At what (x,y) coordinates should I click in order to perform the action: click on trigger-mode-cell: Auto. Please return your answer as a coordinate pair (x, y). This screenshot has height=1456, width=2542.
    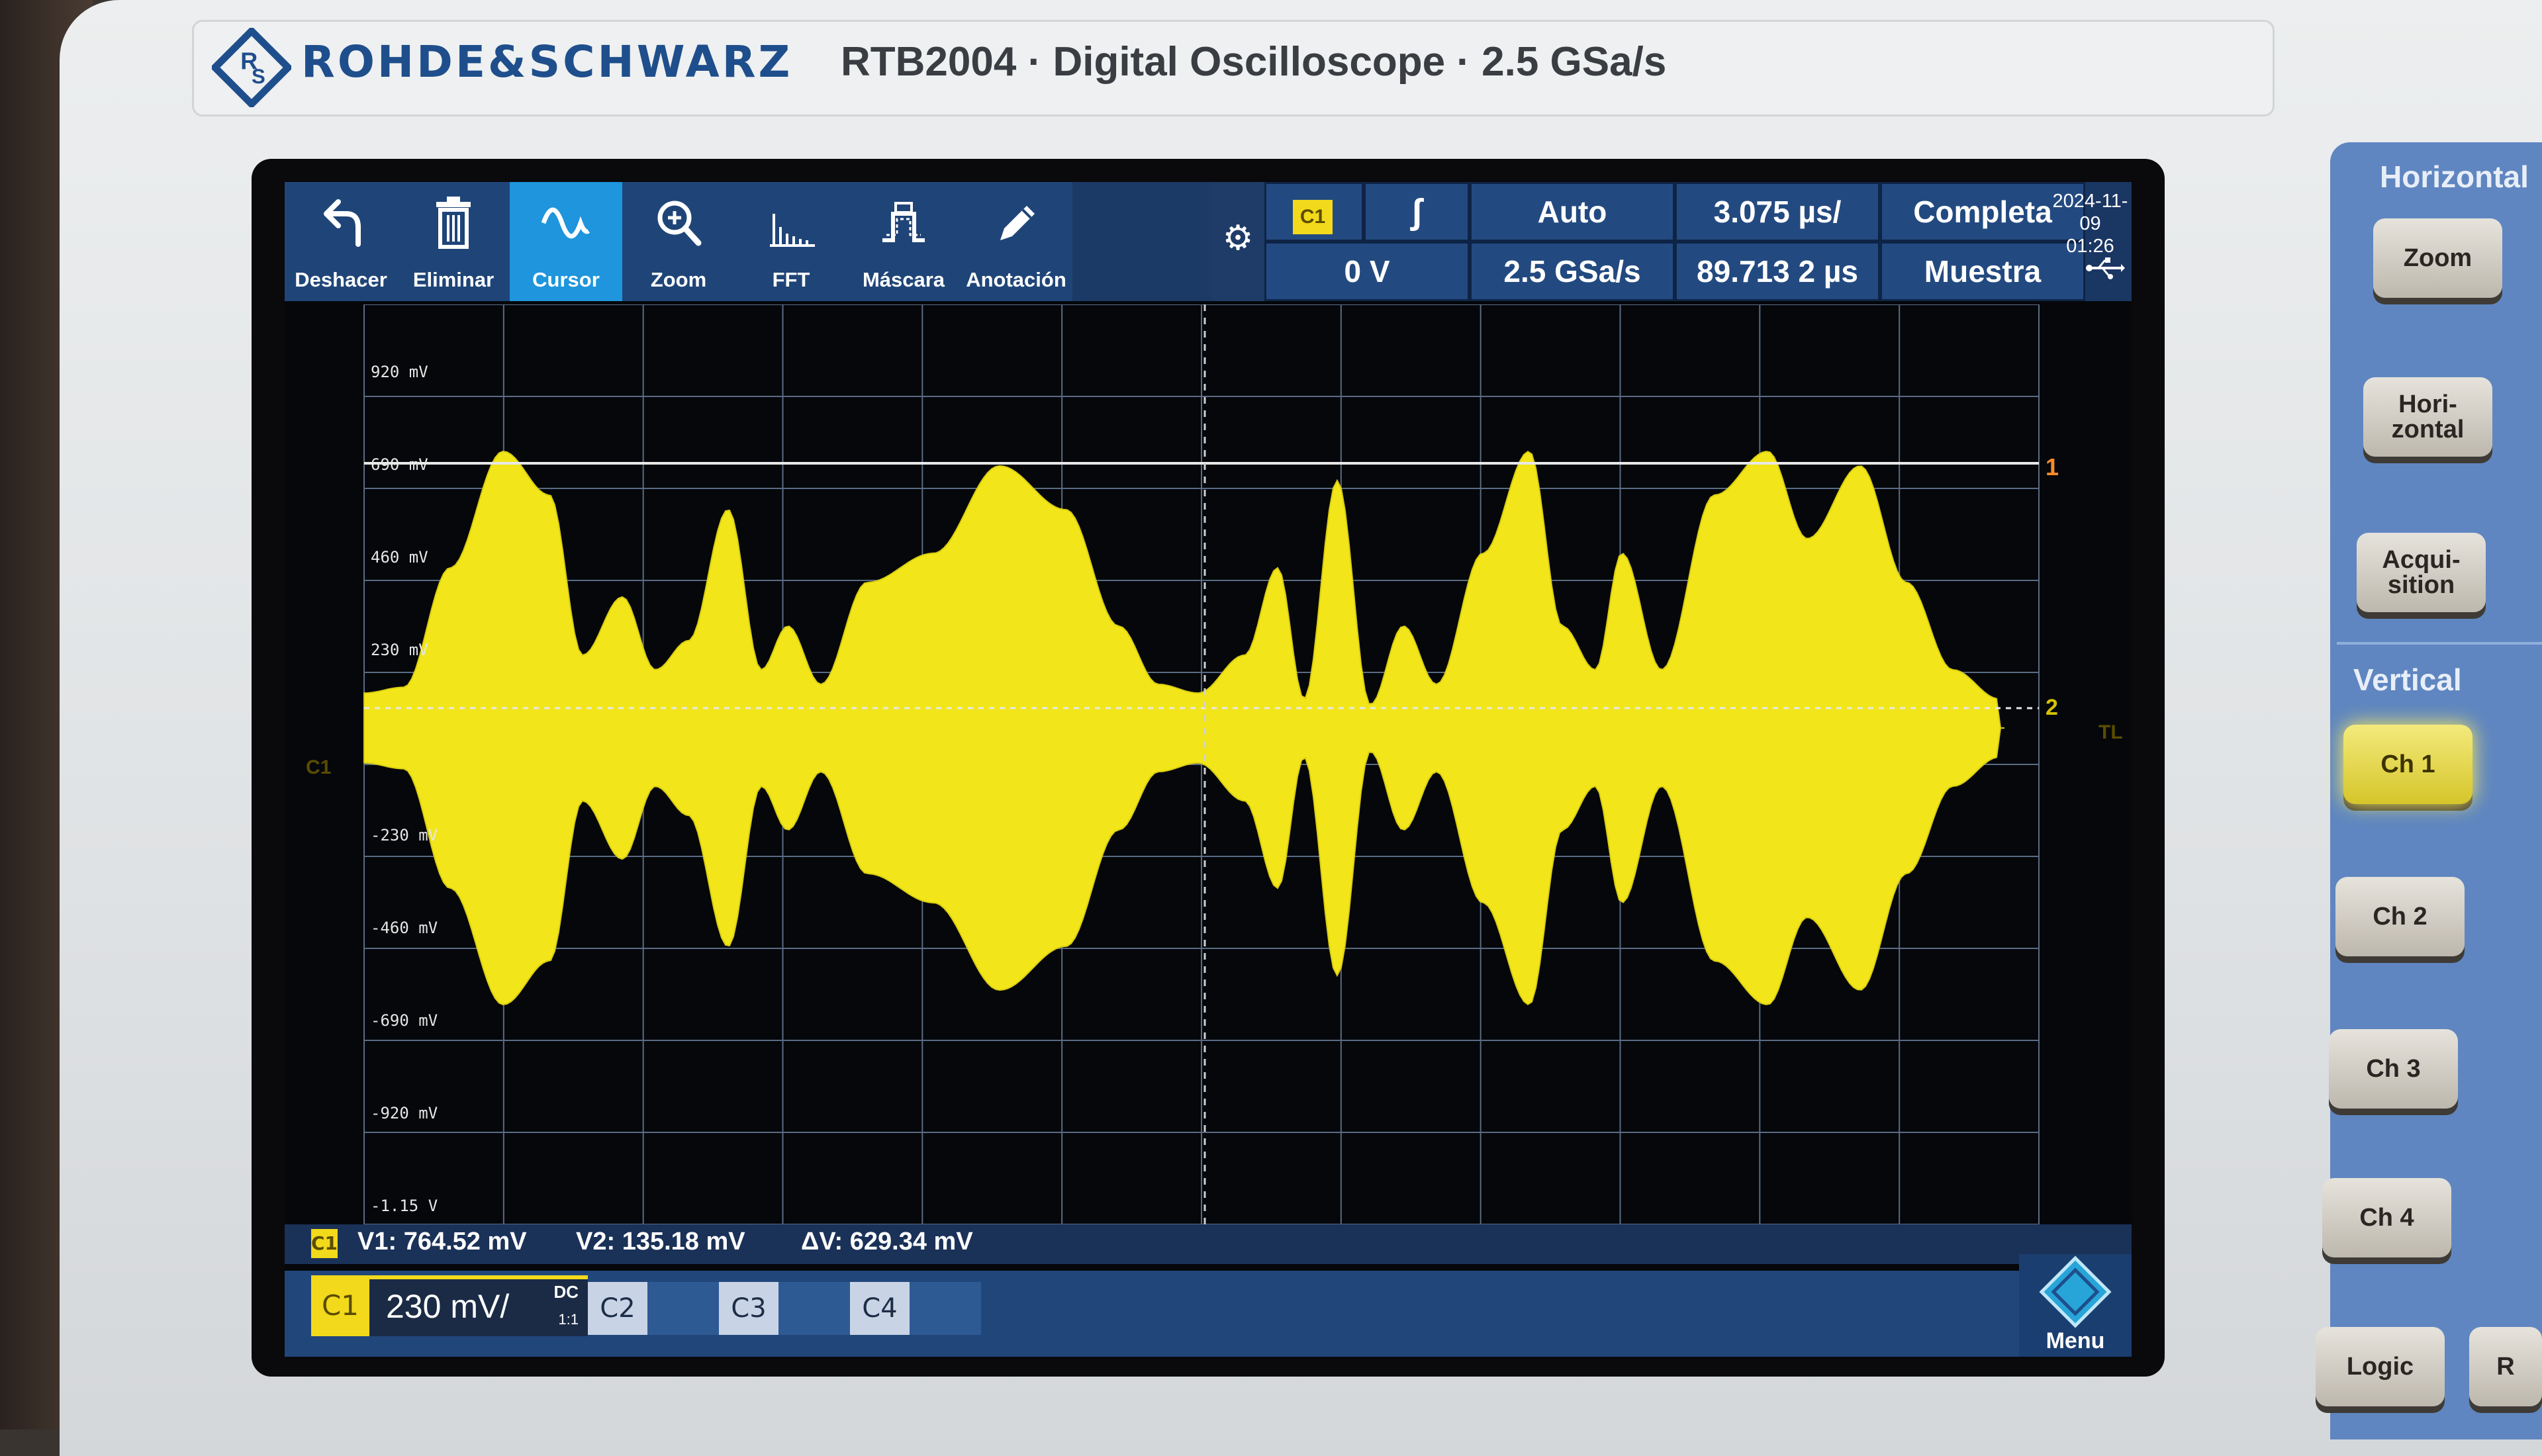
    Looking at the image, I should click on (1572, 212).